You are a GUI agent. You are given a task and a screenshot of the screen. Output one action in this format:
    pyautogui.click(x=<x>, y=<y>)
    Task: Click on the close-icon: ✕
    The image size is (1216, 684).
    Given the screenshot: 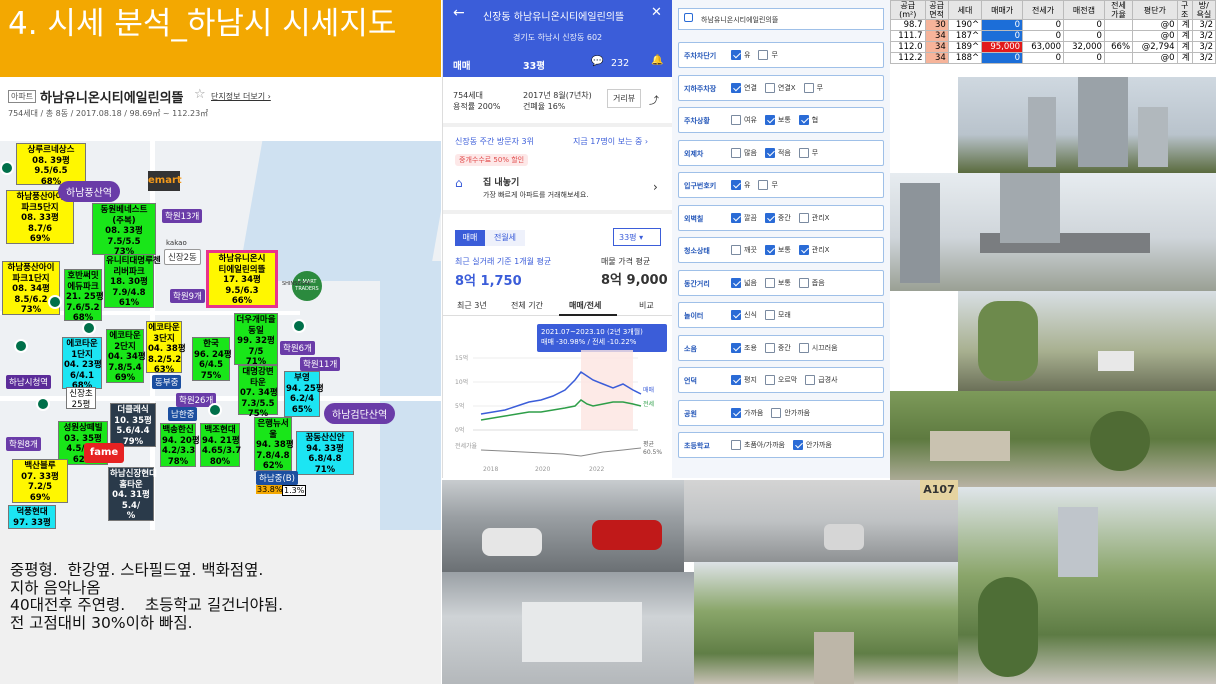 What is the action you would take?
    pyautogui.click(x=656, y=12)
    